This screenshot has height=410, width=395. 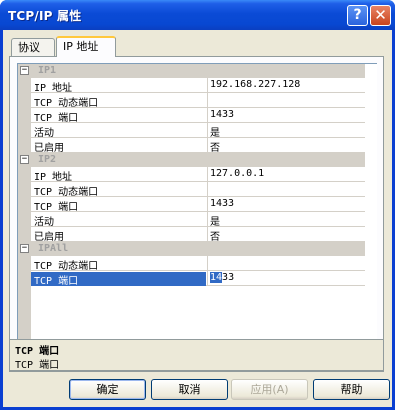 I want to click on window-title: TCP/IP 属性, so click(x=45, y=16).